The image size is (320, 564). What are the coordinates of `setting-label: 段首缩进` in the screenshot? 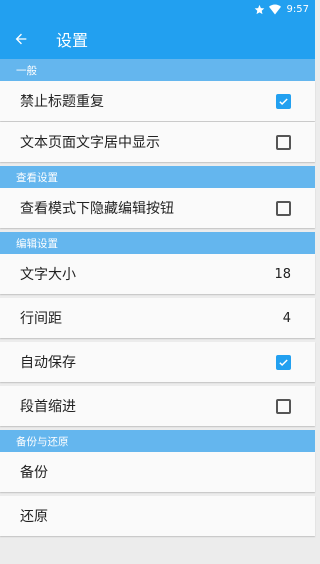 It's located at (48, 407).